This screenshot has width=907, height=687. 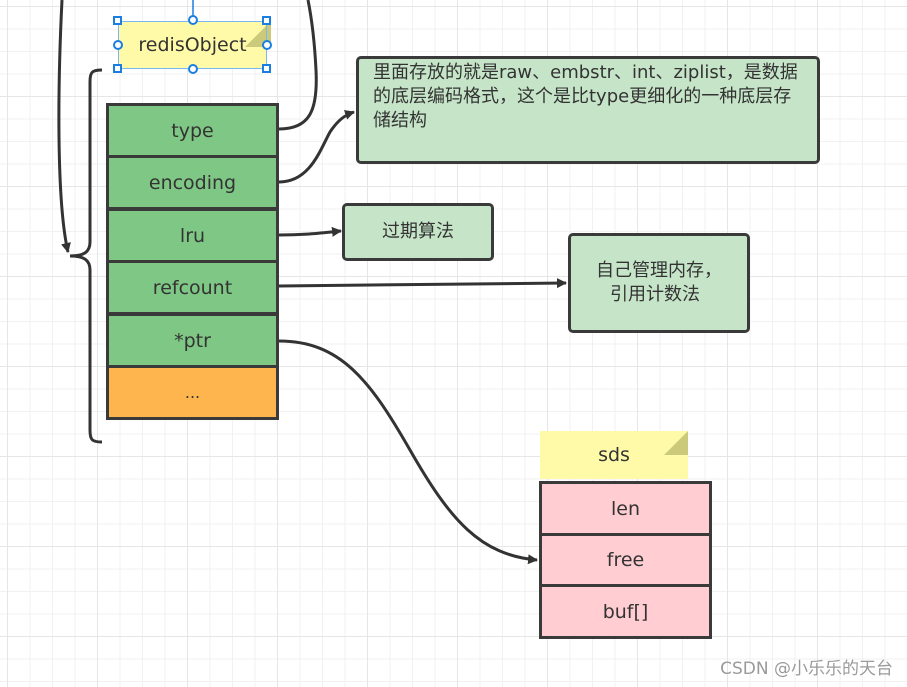 What do you see at coordinates (298, 65) in the screenshot?
I see `type-connector` at bounding box center [298, 65].